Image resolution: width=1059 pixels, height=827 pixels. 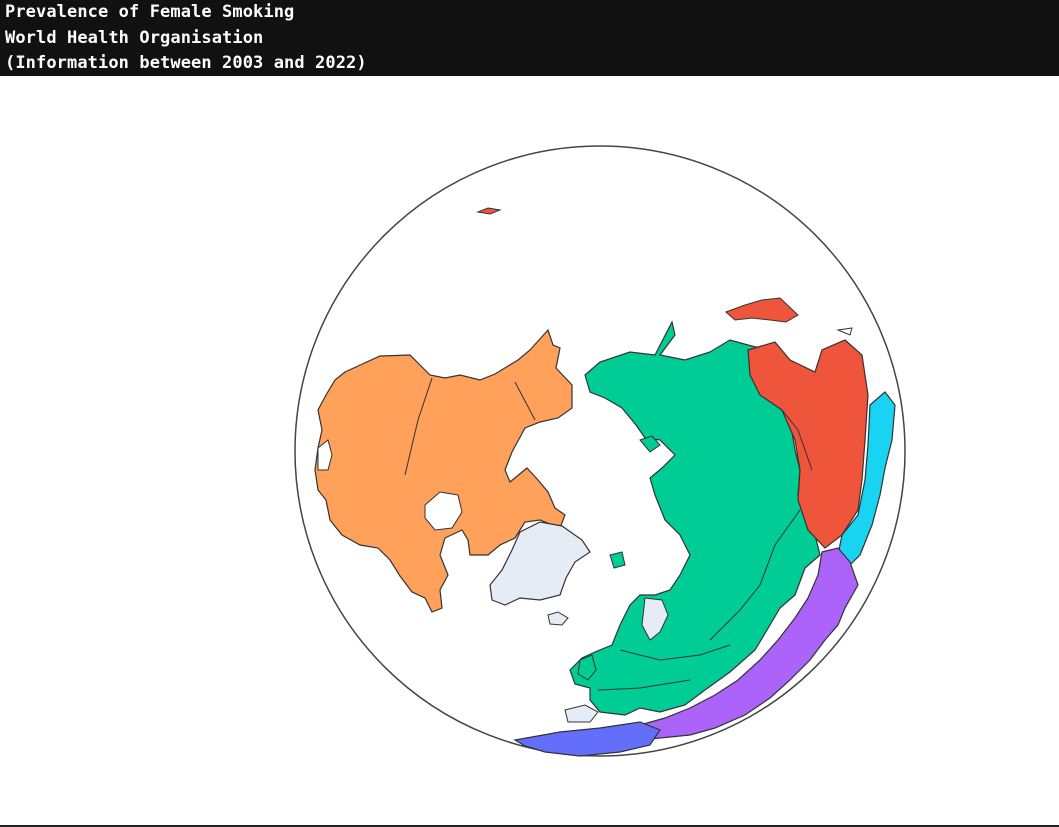 I want to click on chart-source: World Health Organisation, so click(x=134, y=37).